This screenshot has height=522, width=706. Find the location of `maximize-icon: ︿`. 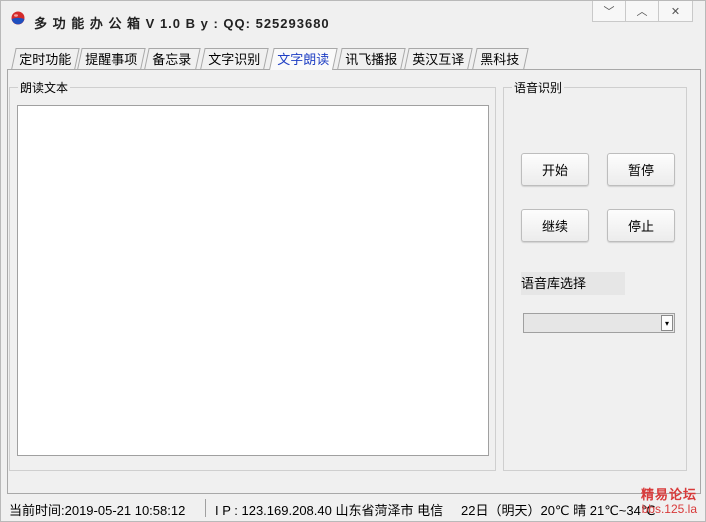

maximize-icon: ︿ is located at coordinates (642, 12).